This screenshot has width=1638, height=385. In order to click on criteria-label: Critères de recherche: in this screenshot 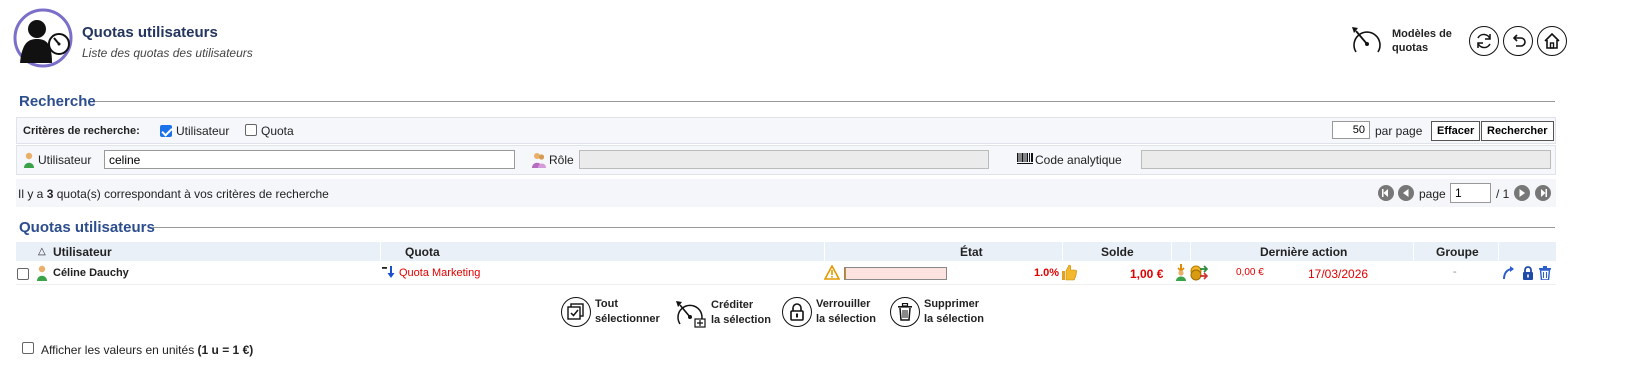, I will do `click(81, 131)`.